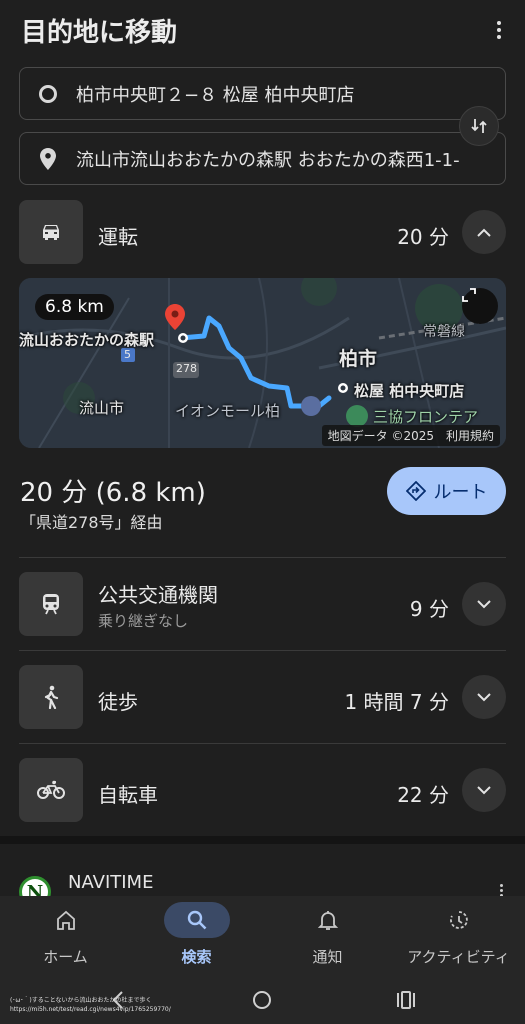 This screenshot has height=1024, width=525. I want to click on chevron-up-icon, so click(484, 232).